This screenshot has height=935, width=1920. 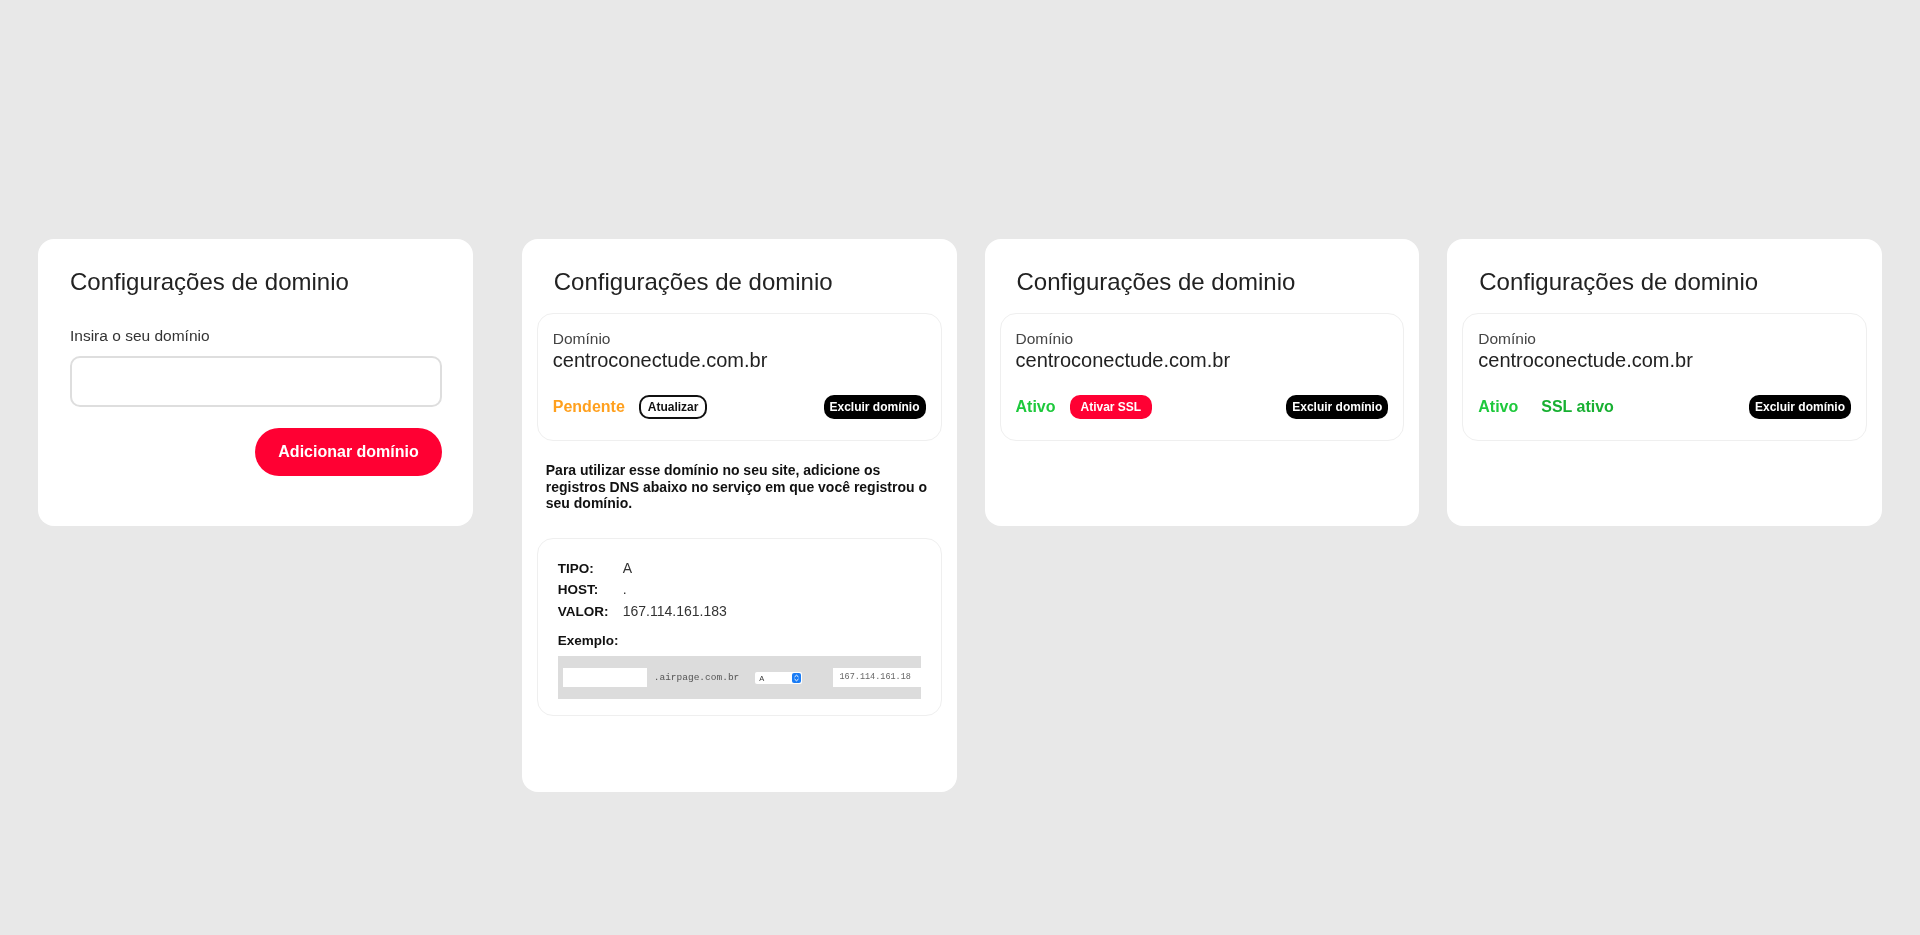 I want to click on record-value: A, so click(x=627, y=568).